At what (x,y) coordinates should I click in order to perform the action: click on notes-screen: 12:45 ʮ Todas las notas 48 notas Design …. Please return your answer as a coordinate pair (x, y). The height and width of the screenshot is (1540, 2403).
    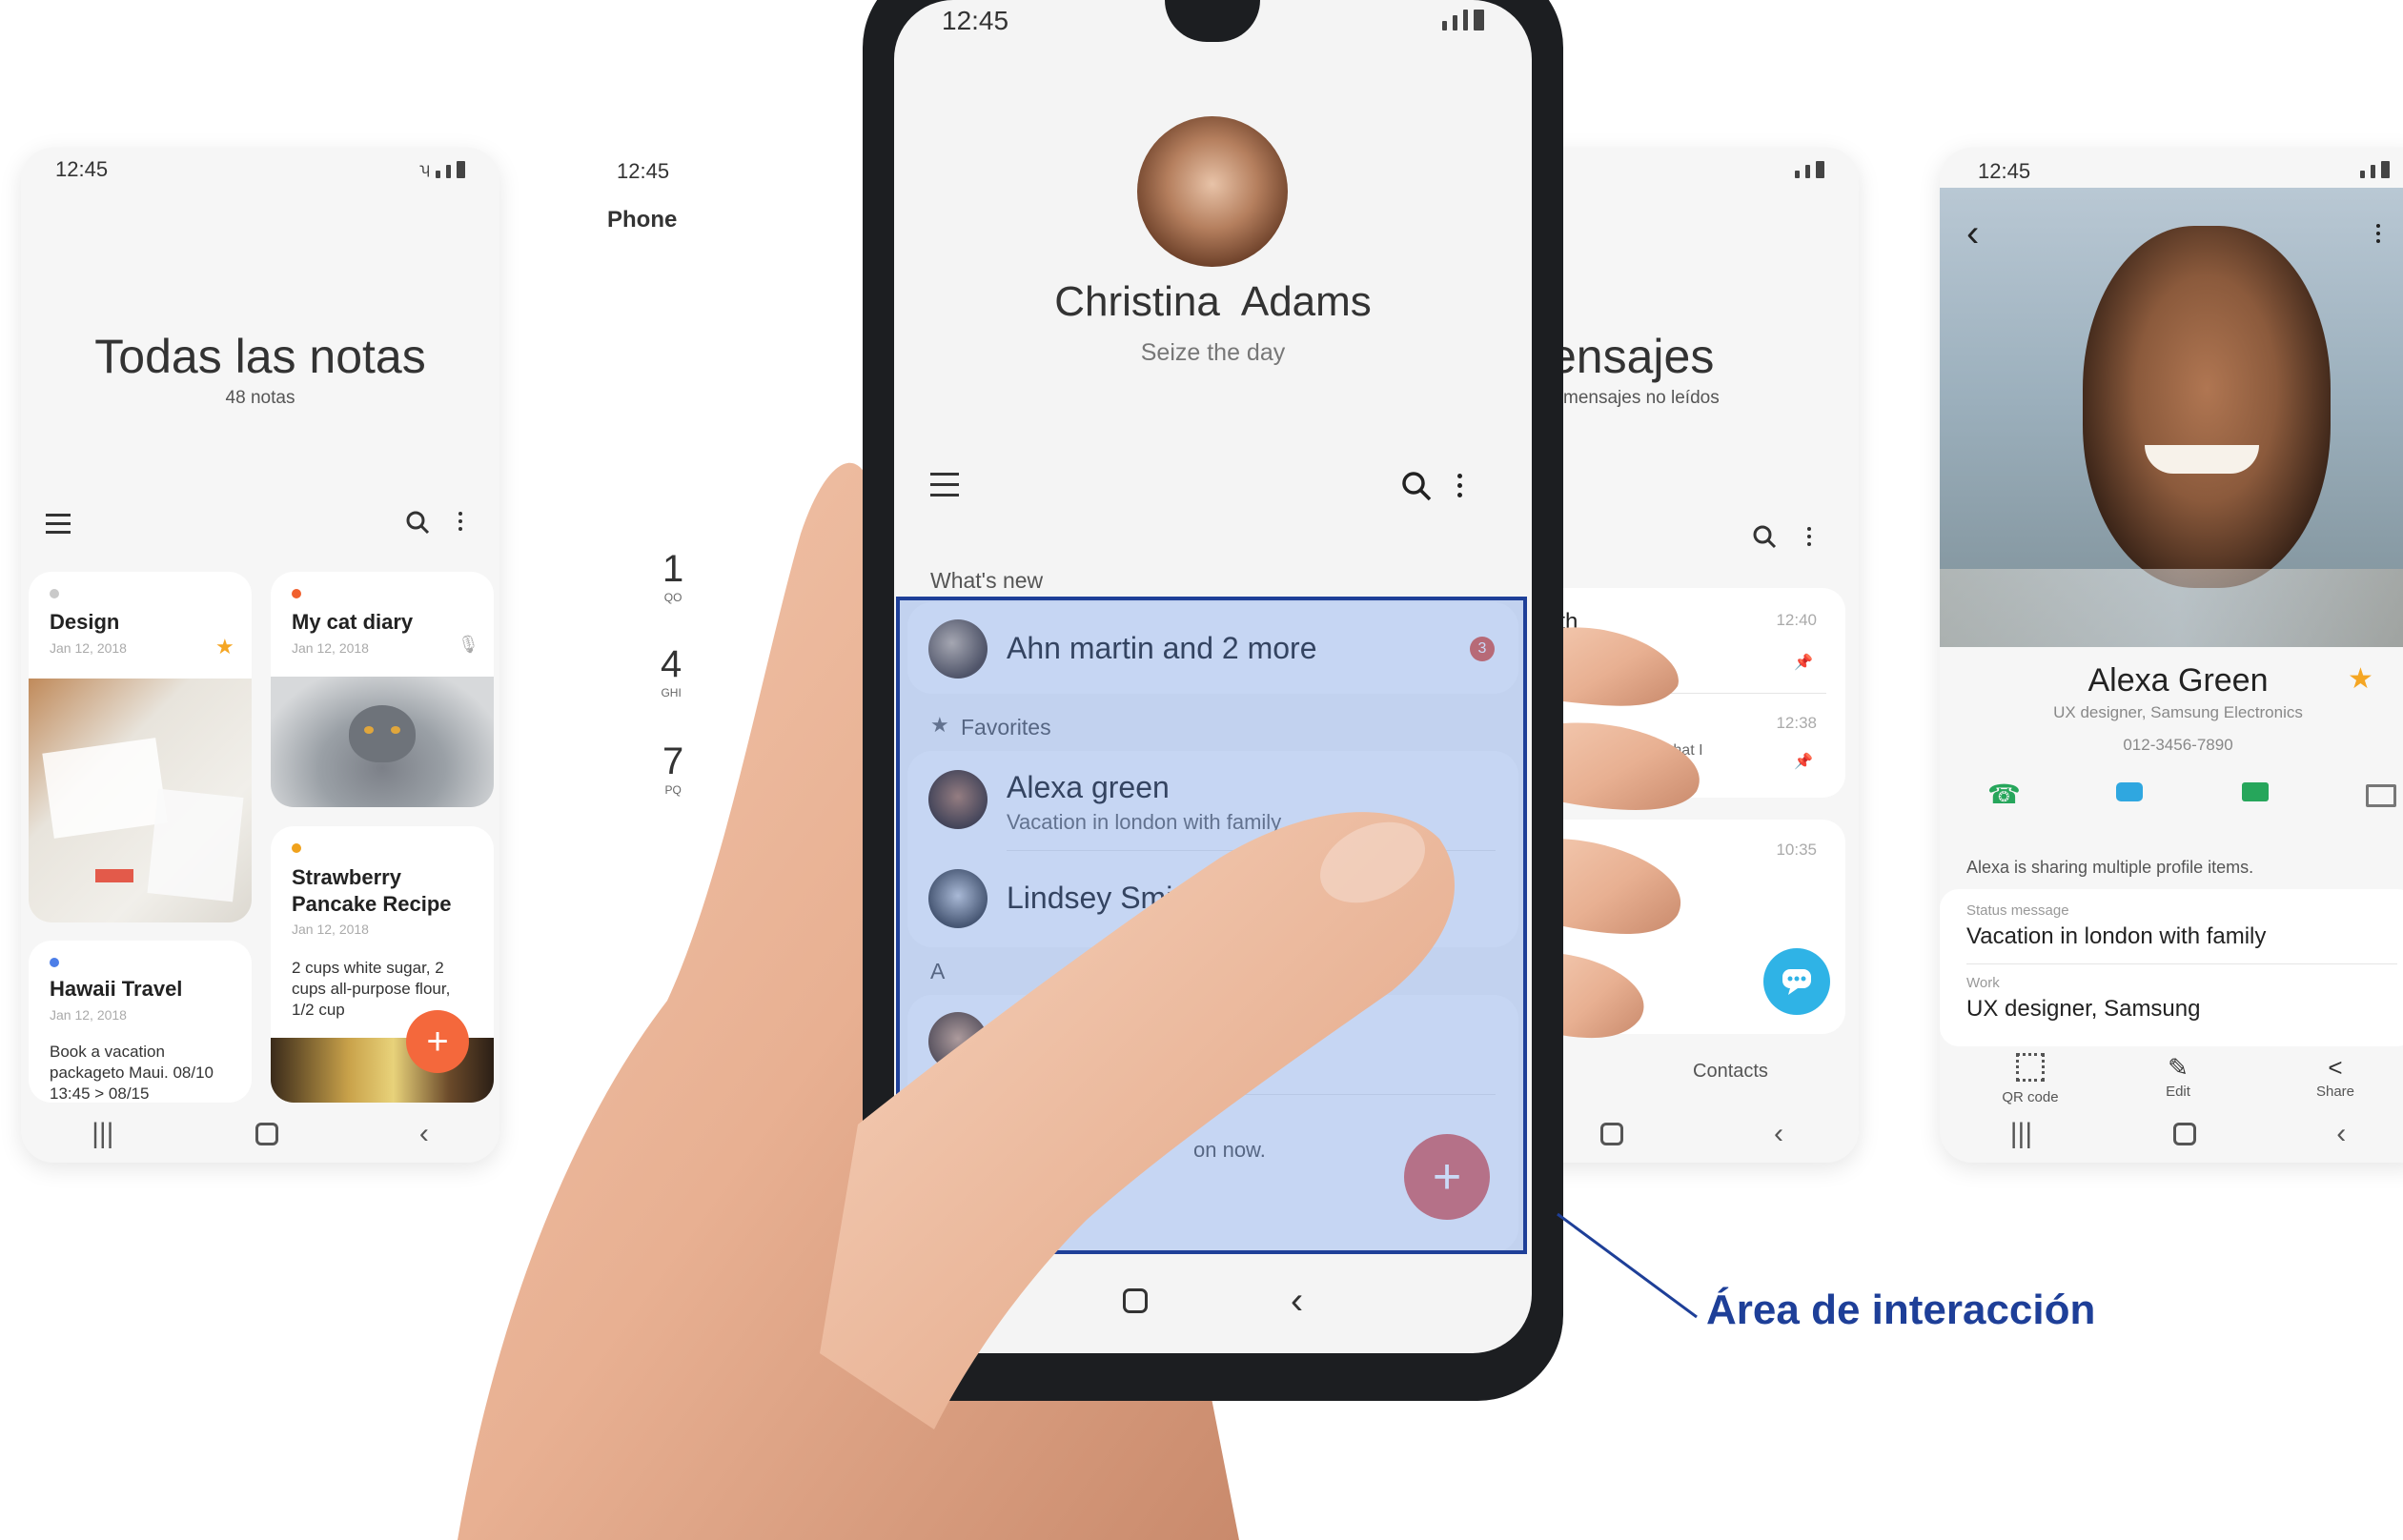
    Looking at the image, I should click on (260, 655).